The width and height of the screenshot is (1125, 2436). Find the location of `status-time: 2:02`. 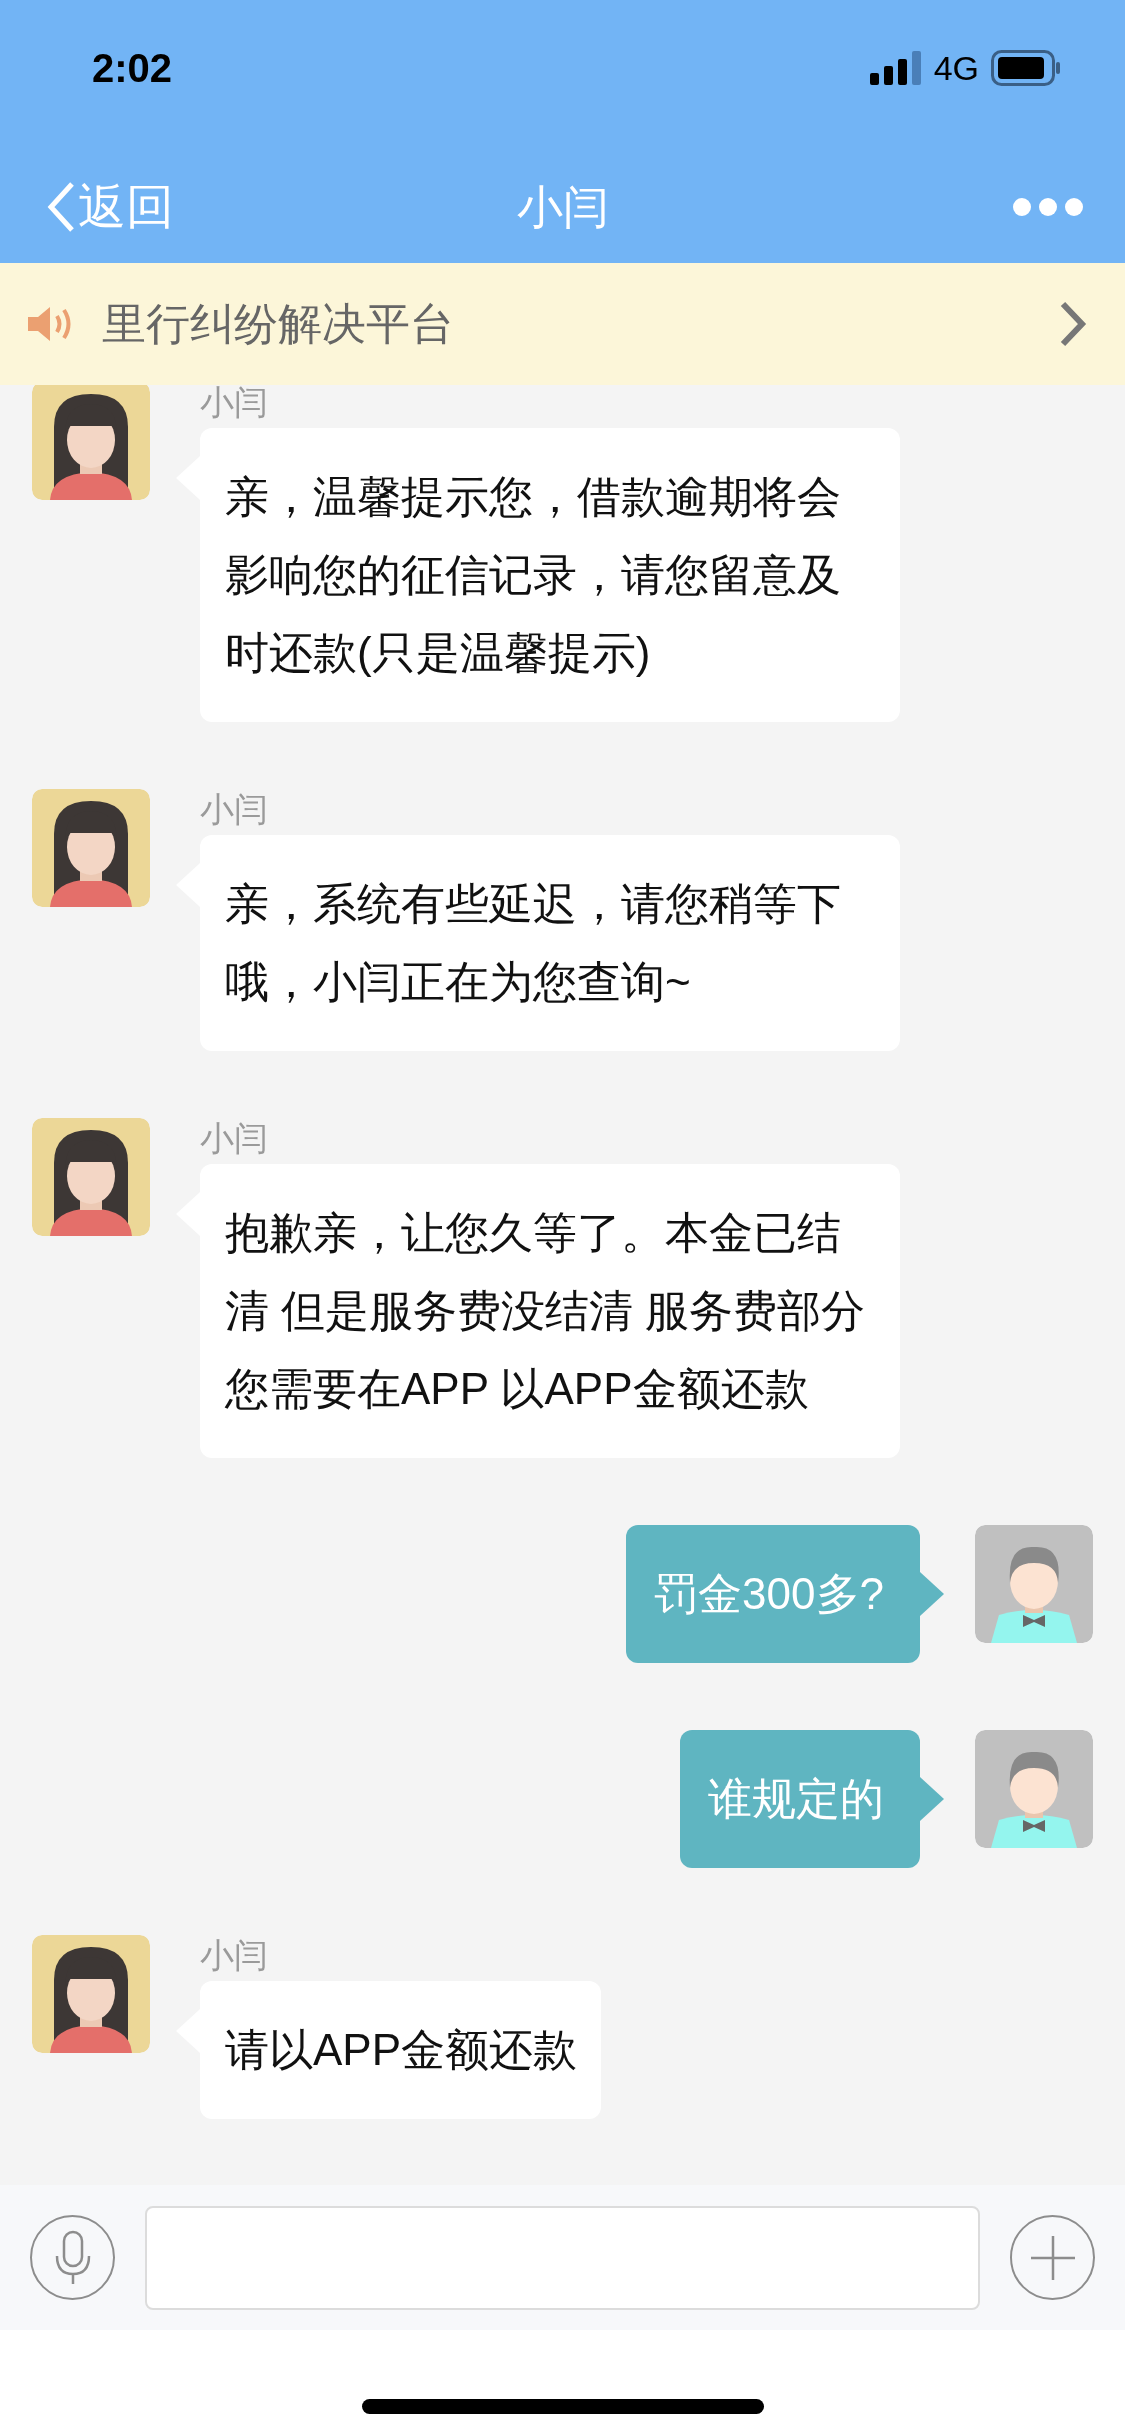

status-time: 2:02 is located at coordinates (132, 68).